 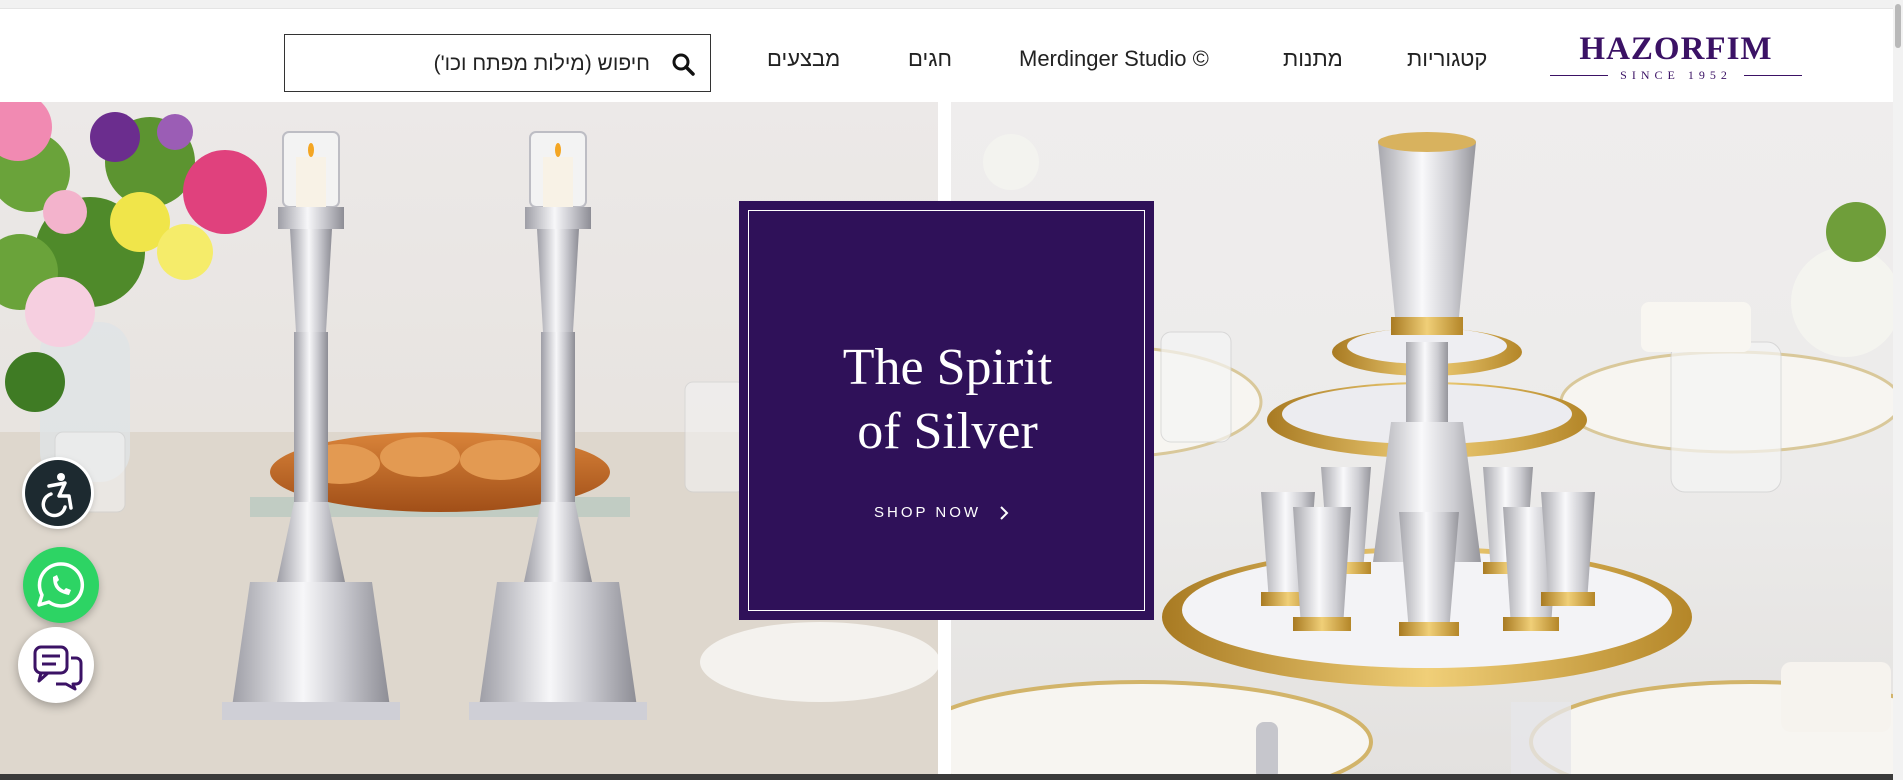 I want to click on search-input, so click(x=472, y=64).